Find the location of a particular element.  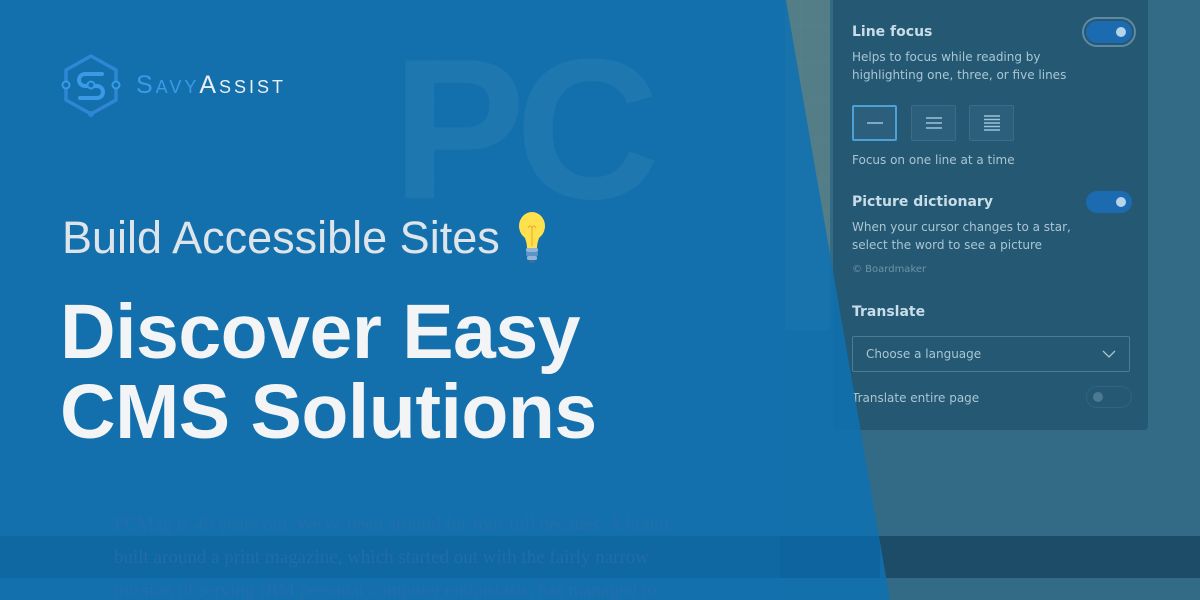

brand-name: SavyAssist is located at coordinates (211, 85).